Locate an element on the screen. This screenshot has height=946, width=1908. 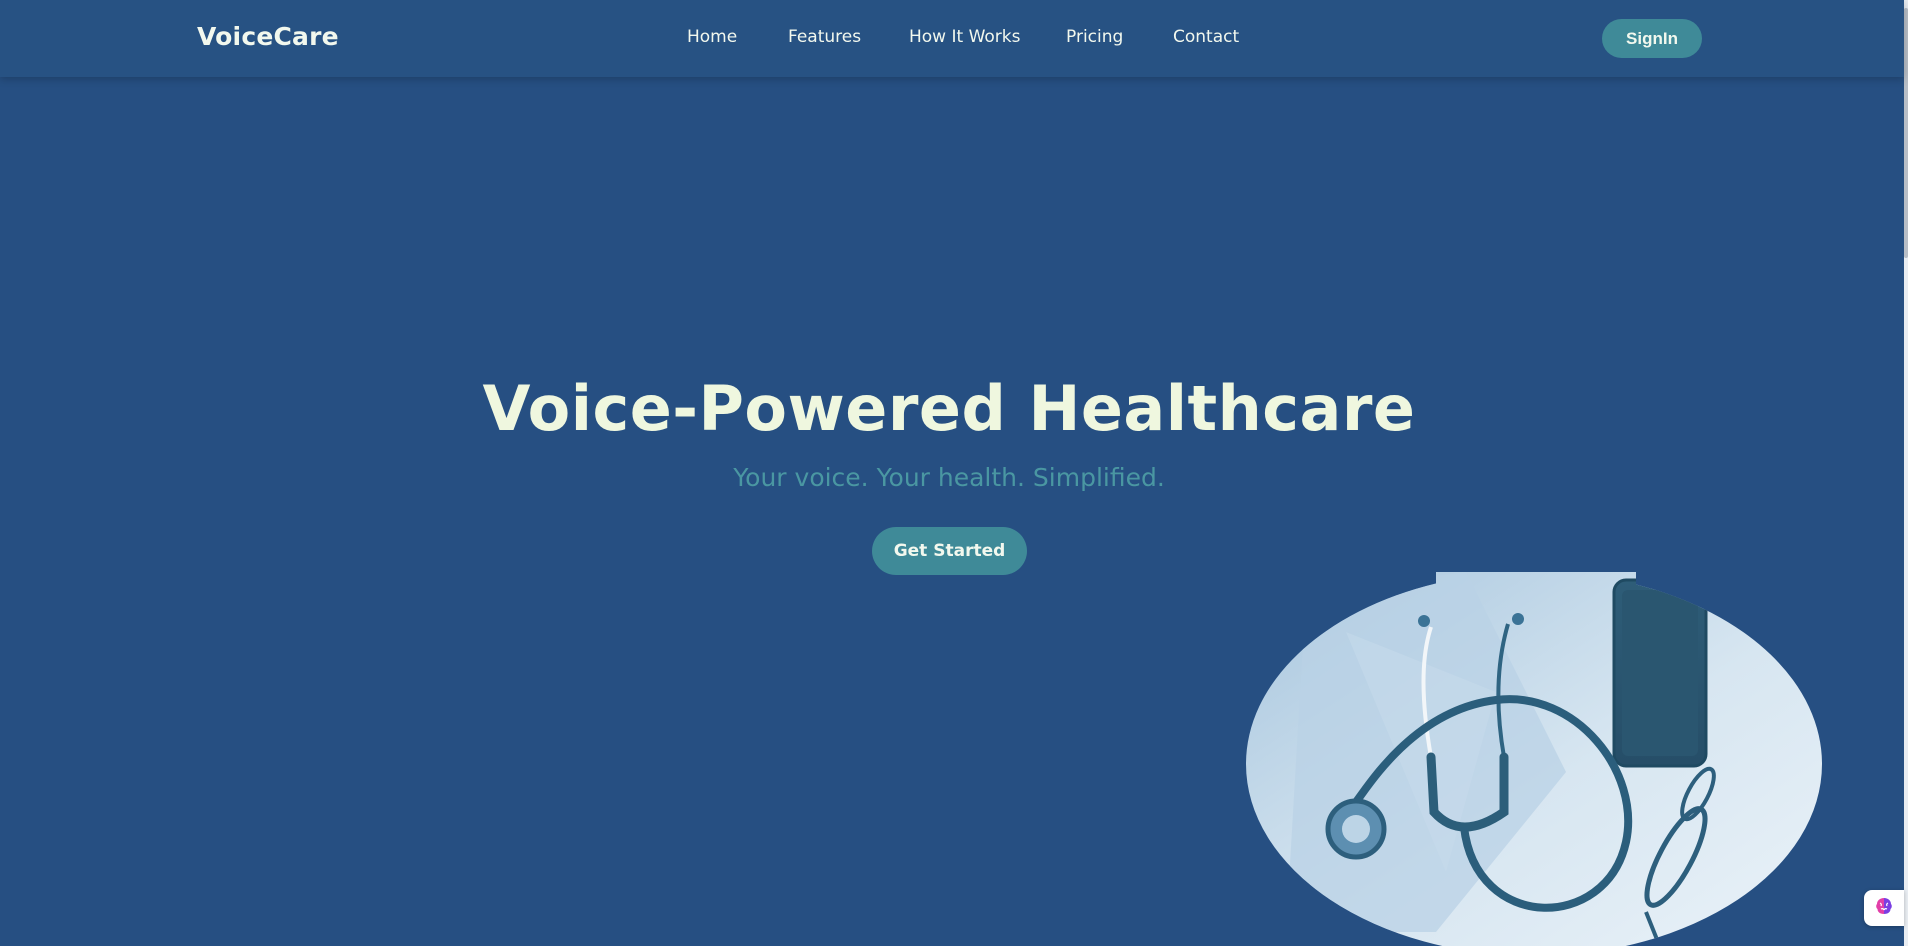
get-started-button: Get Started is located at coordinates (949, 551).